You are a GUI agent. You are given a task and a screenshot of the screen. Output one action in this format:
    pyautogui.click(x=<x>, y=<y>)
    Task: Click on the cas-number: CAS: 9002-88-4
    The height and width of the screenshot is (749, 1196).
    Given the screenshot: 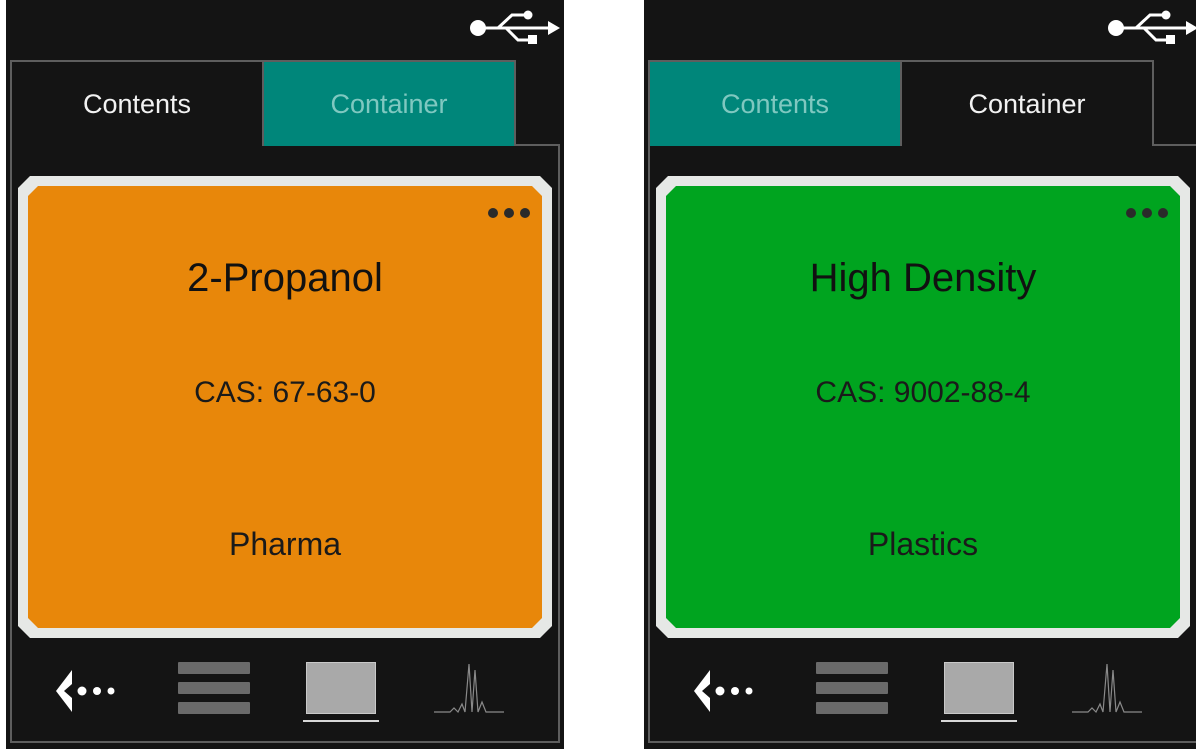 What is the action you would take?
    pyautogui.click(x=923, y=392)
    